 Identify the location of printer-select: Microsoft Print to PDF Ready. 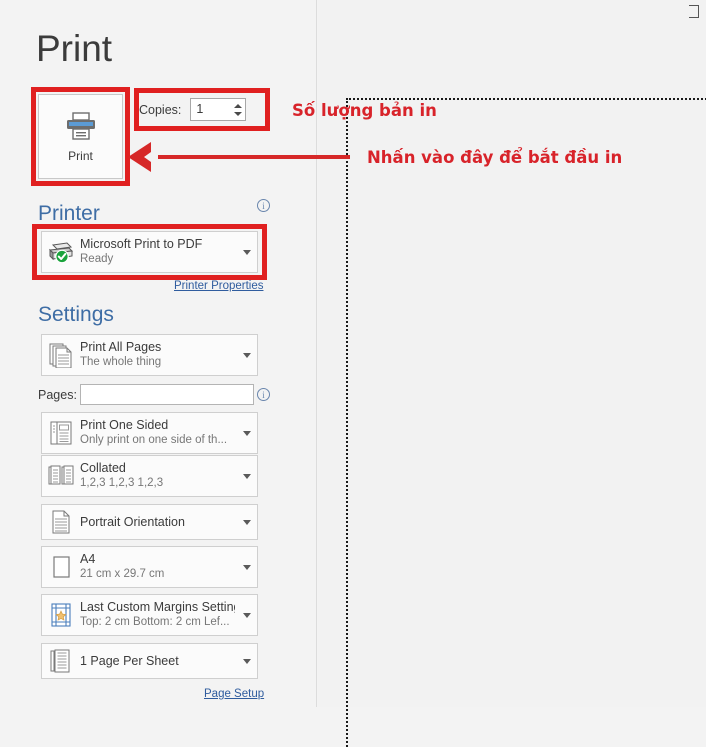
(149, 252).